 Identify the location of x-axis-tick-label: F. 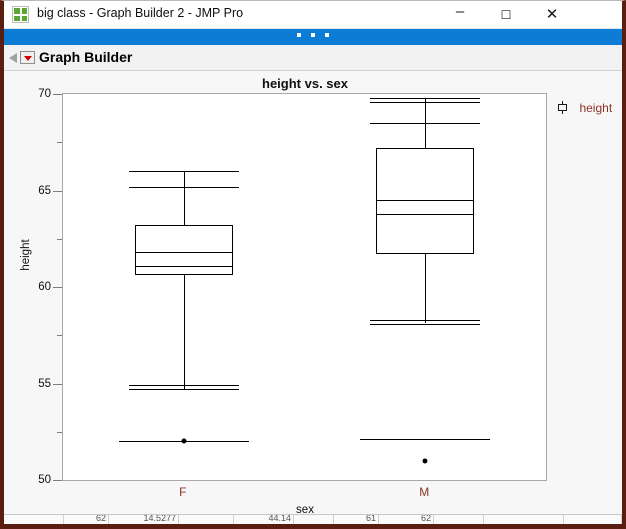
(183, 492).